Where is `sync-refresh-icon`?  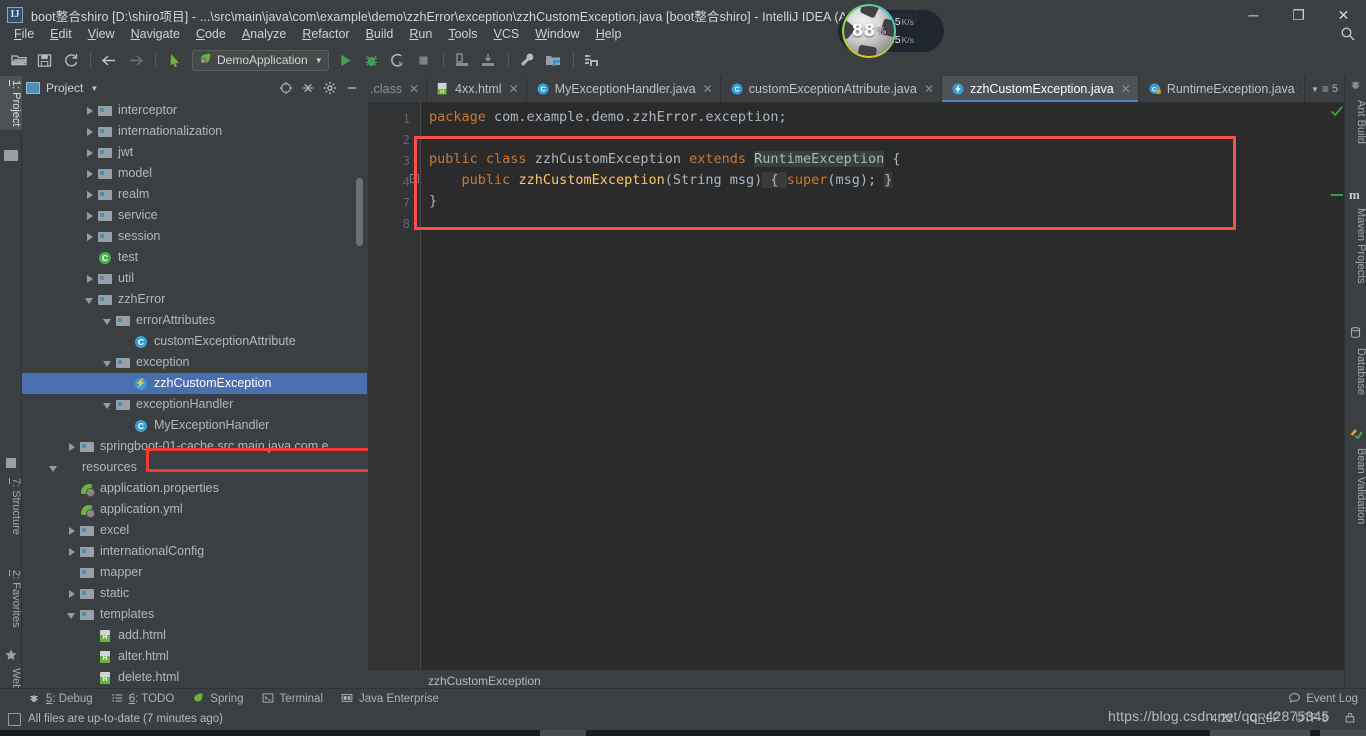
sync-refresh-icon is located at coordinates (70, 60).